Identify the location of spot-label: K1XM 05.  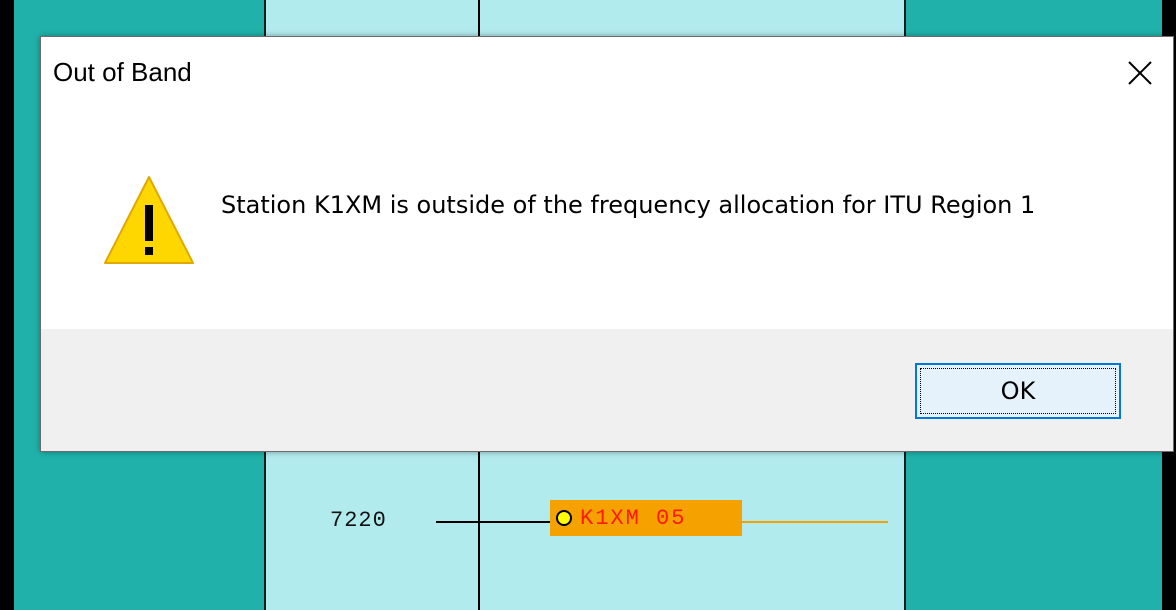
(633, 518).